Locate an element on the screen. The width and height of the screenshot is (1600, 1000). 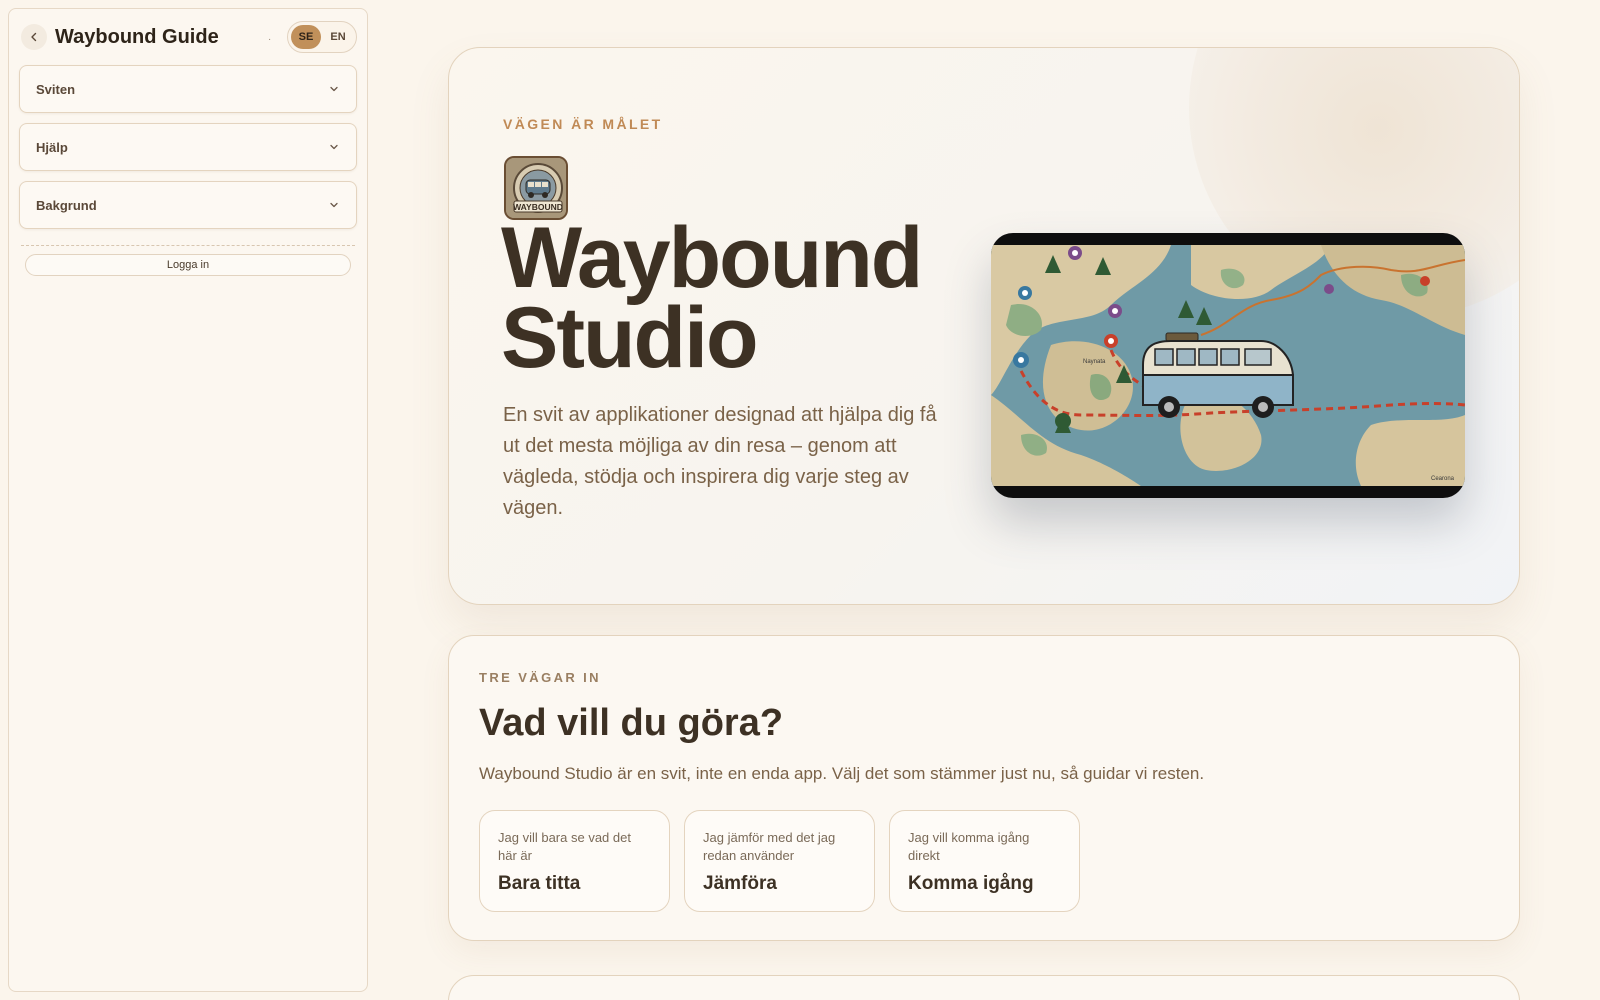
sidebar-divider is located at coordinates (188, 245).